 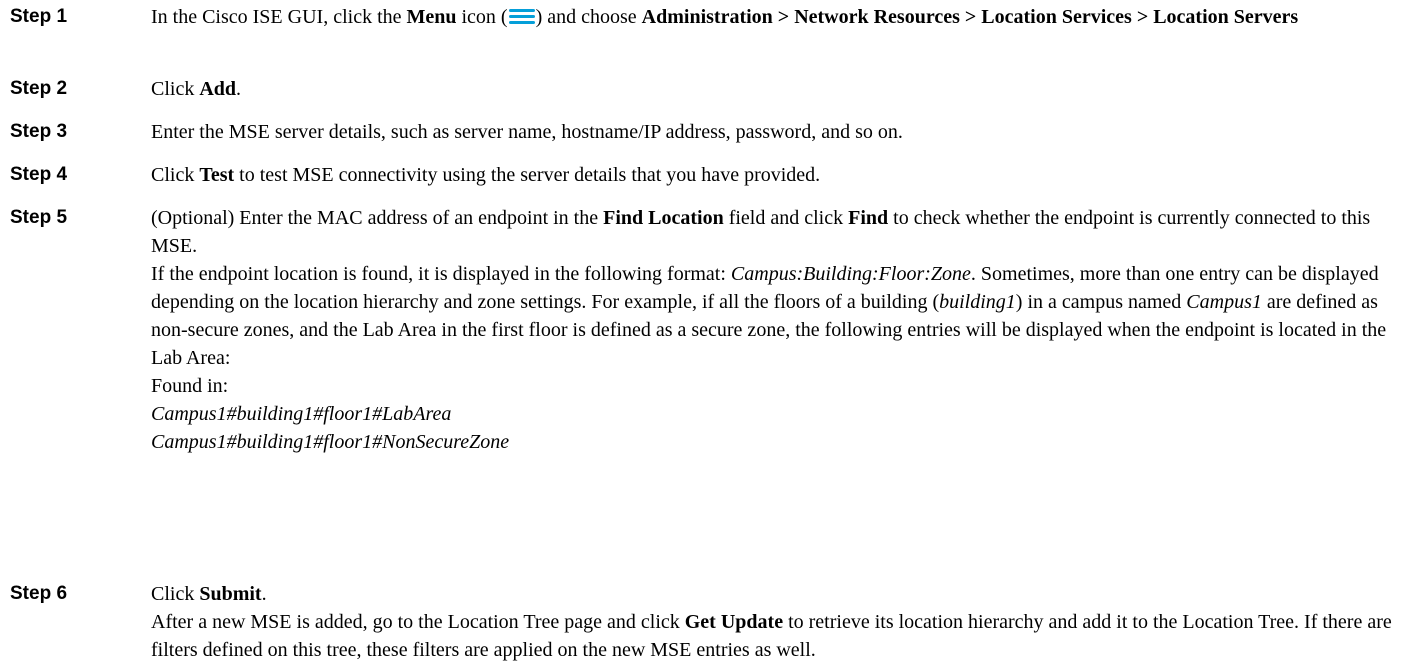 I want to click on step-label: Step 1, so click(x=39, y=16).